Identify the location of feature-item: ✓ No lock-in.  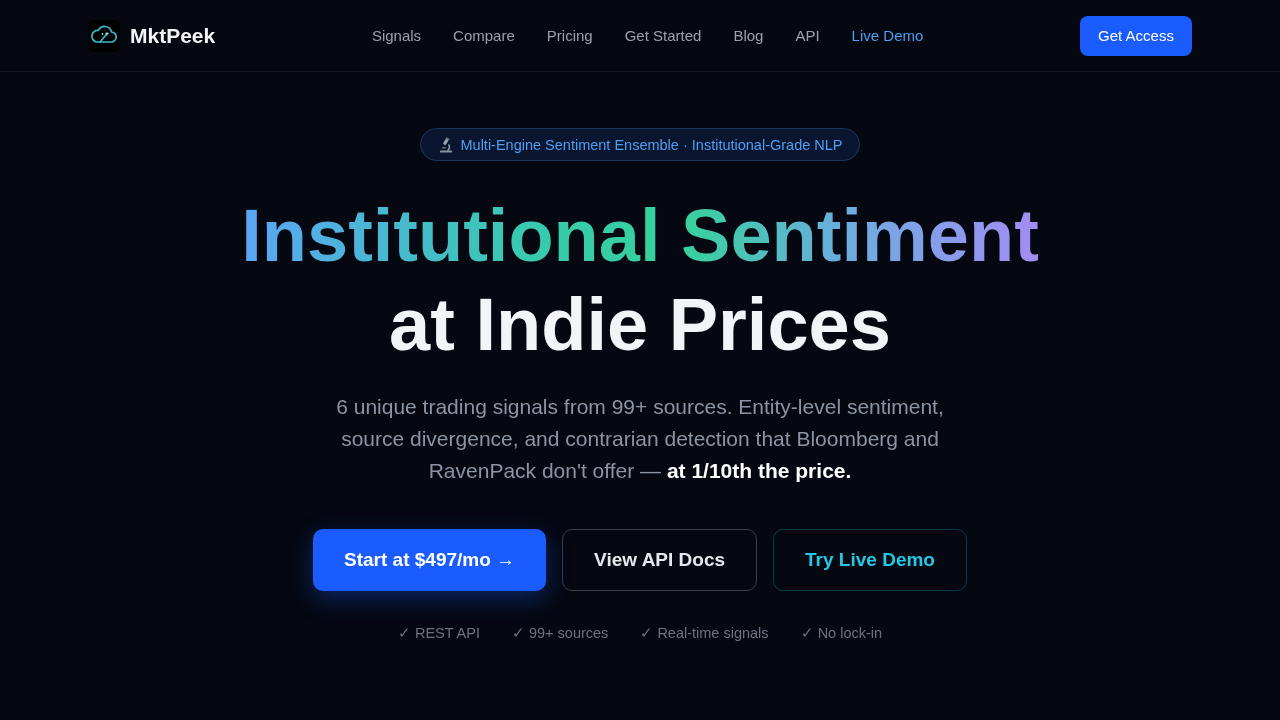
(841, 633).